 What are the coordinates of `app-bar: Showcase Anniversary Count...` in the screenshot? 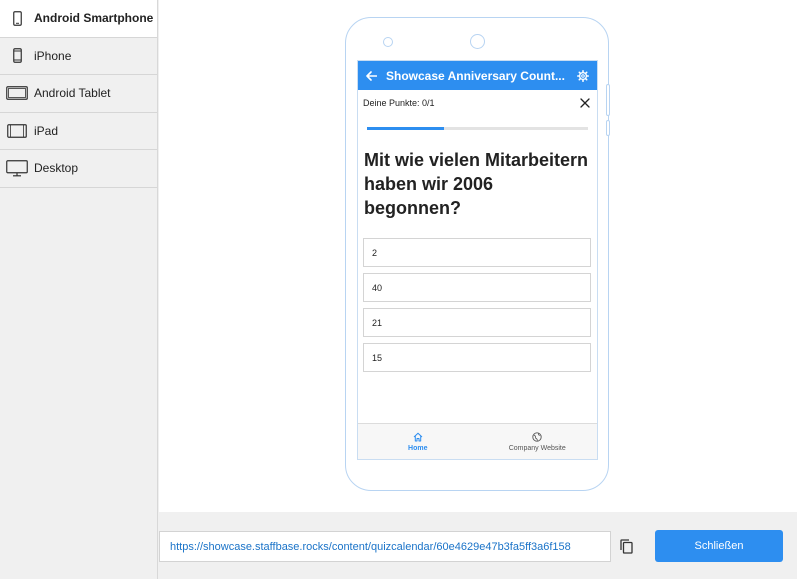 It's located at (477, 75).